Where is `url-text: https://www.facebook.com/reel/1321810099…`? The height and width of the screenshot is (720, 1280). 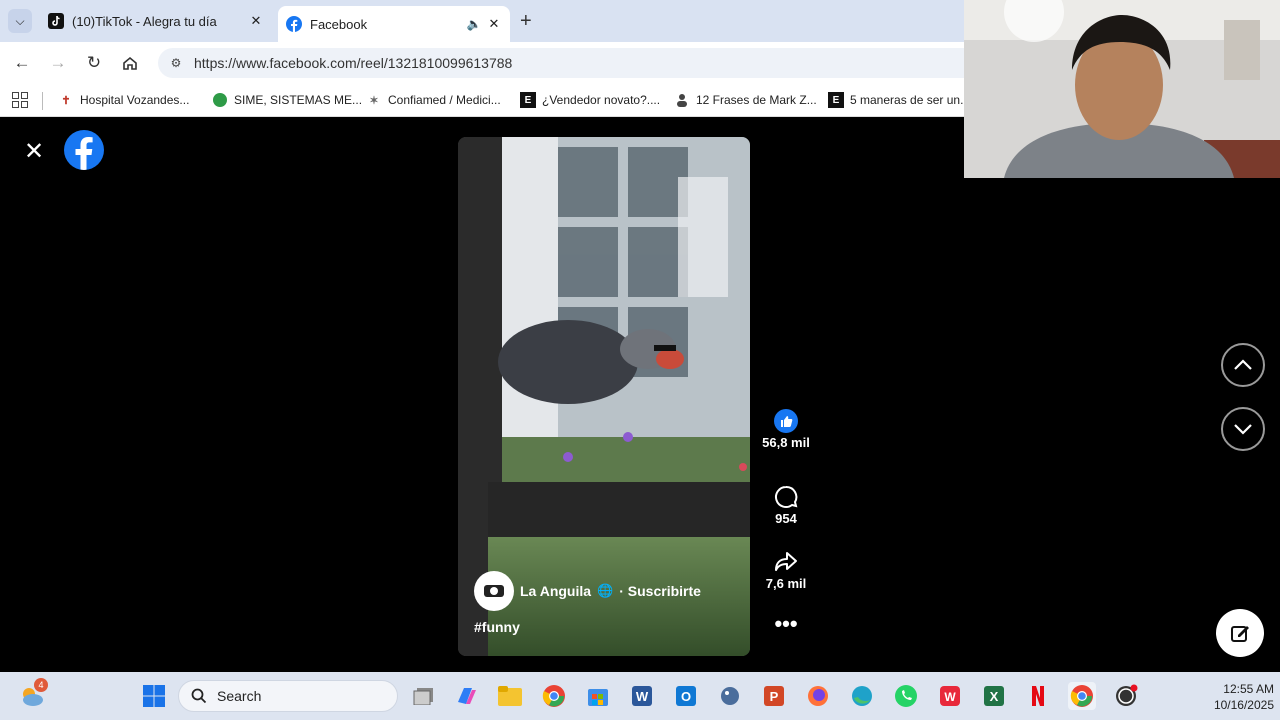
url-text: https://www.facebook.com/reel/1321810099… is located at coordinates (353, 63).